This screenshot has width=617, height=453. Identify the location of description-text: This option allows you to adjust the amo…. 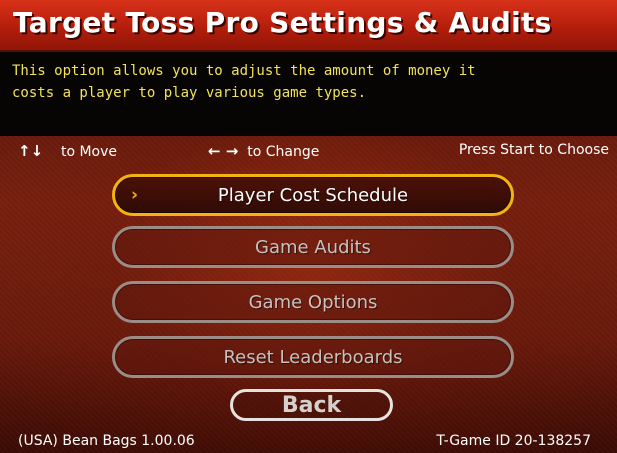
(310, 82).